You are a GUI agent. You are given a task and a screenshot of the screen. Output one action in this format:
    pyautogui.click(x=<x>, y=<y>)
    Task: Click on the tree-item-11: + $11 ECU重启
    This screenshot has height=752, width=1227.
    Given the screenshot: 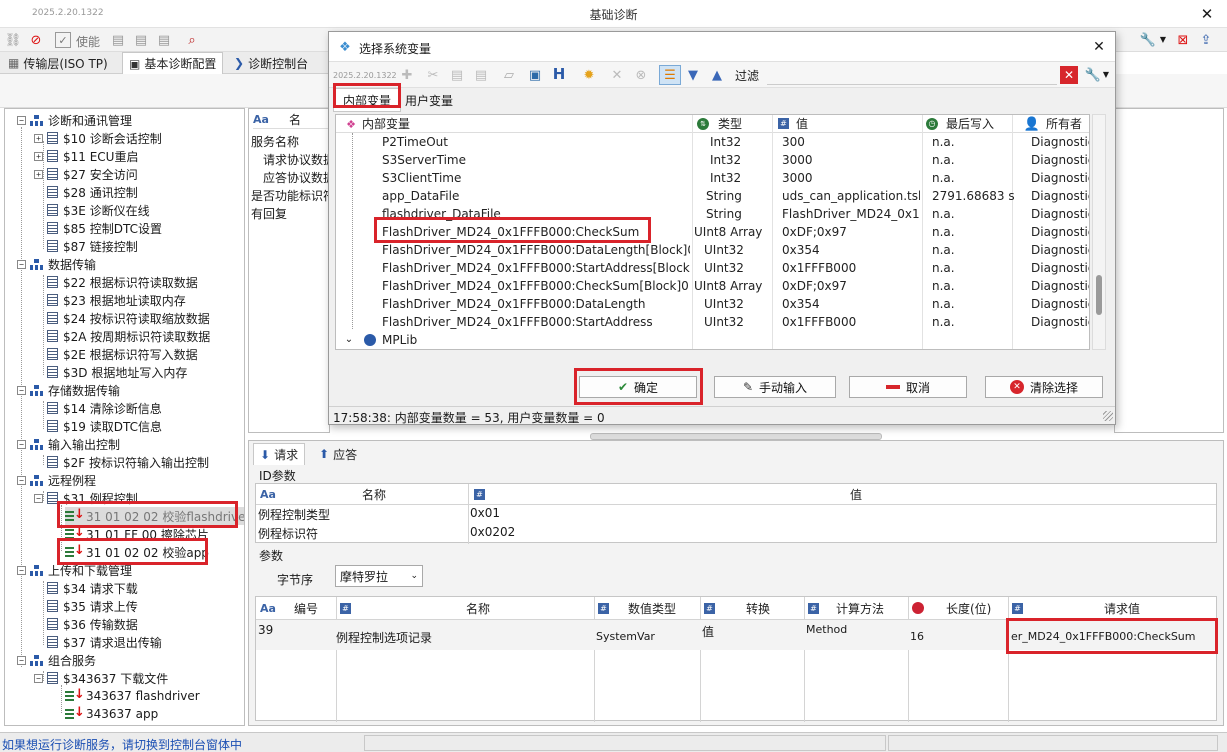 What is the action you would take?
    pyautogui.click(x=86, y=156)
    